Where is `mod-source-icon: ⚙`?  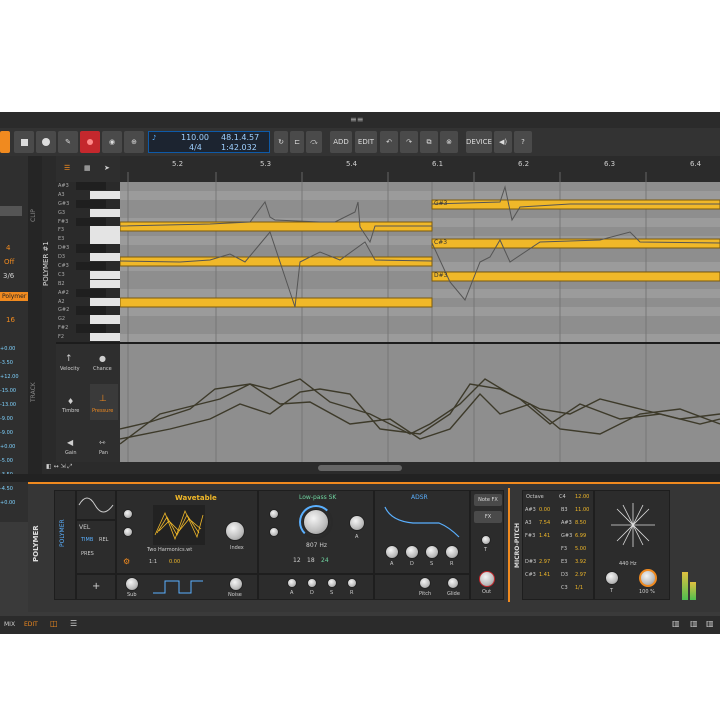
mod-source-icon: ⚙ is located at coordinates (126, 561).